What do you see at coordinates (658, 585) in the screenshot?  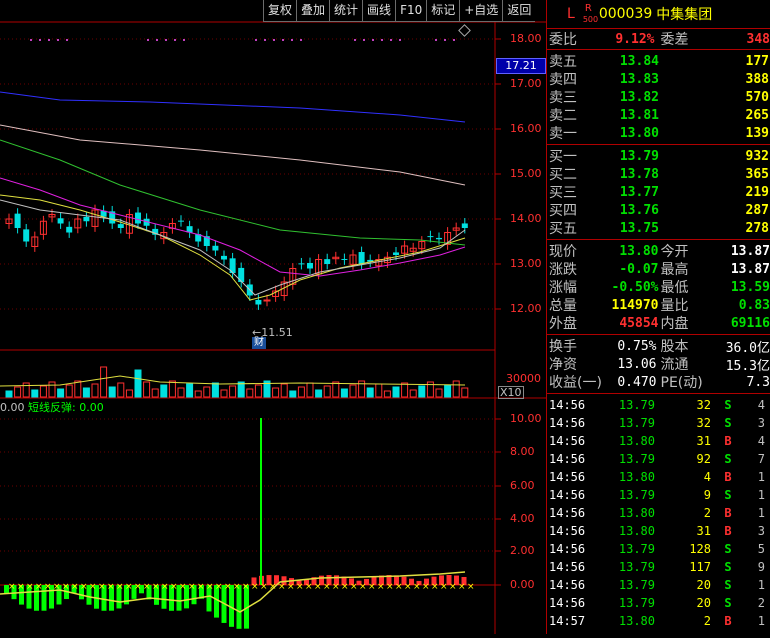 I see `tick-row: 14:56 13.79 20 S 1` at bounding box center [658, 585].